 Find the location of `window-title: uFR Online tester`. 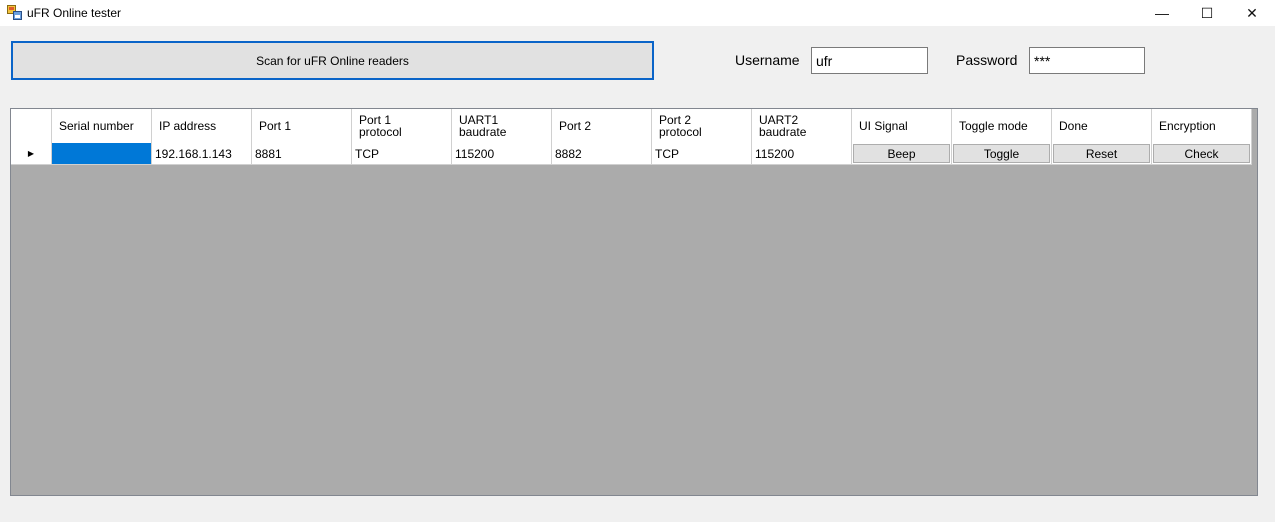

window-title: uFR Online tester is located at coordinates (74, 13).